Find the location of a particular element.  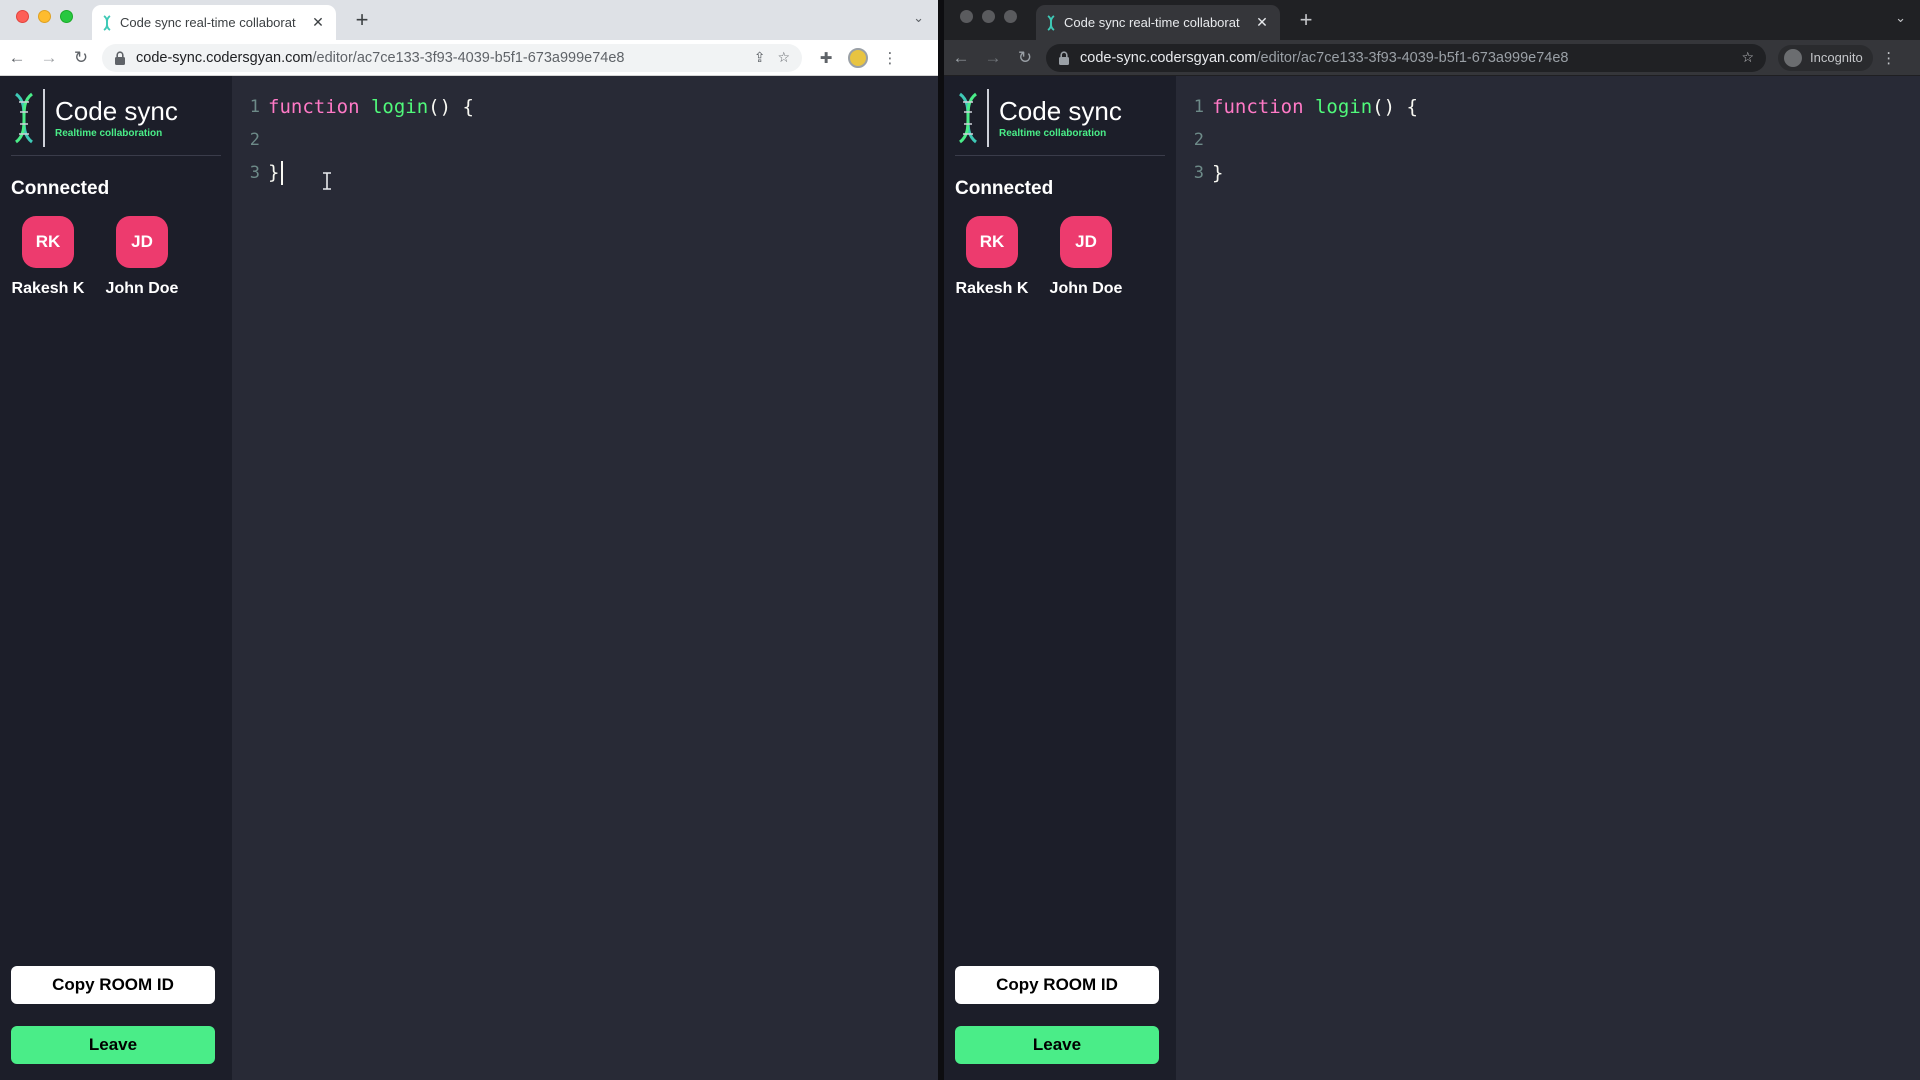

line-content: function login() { is located at coordinates (367, 107).